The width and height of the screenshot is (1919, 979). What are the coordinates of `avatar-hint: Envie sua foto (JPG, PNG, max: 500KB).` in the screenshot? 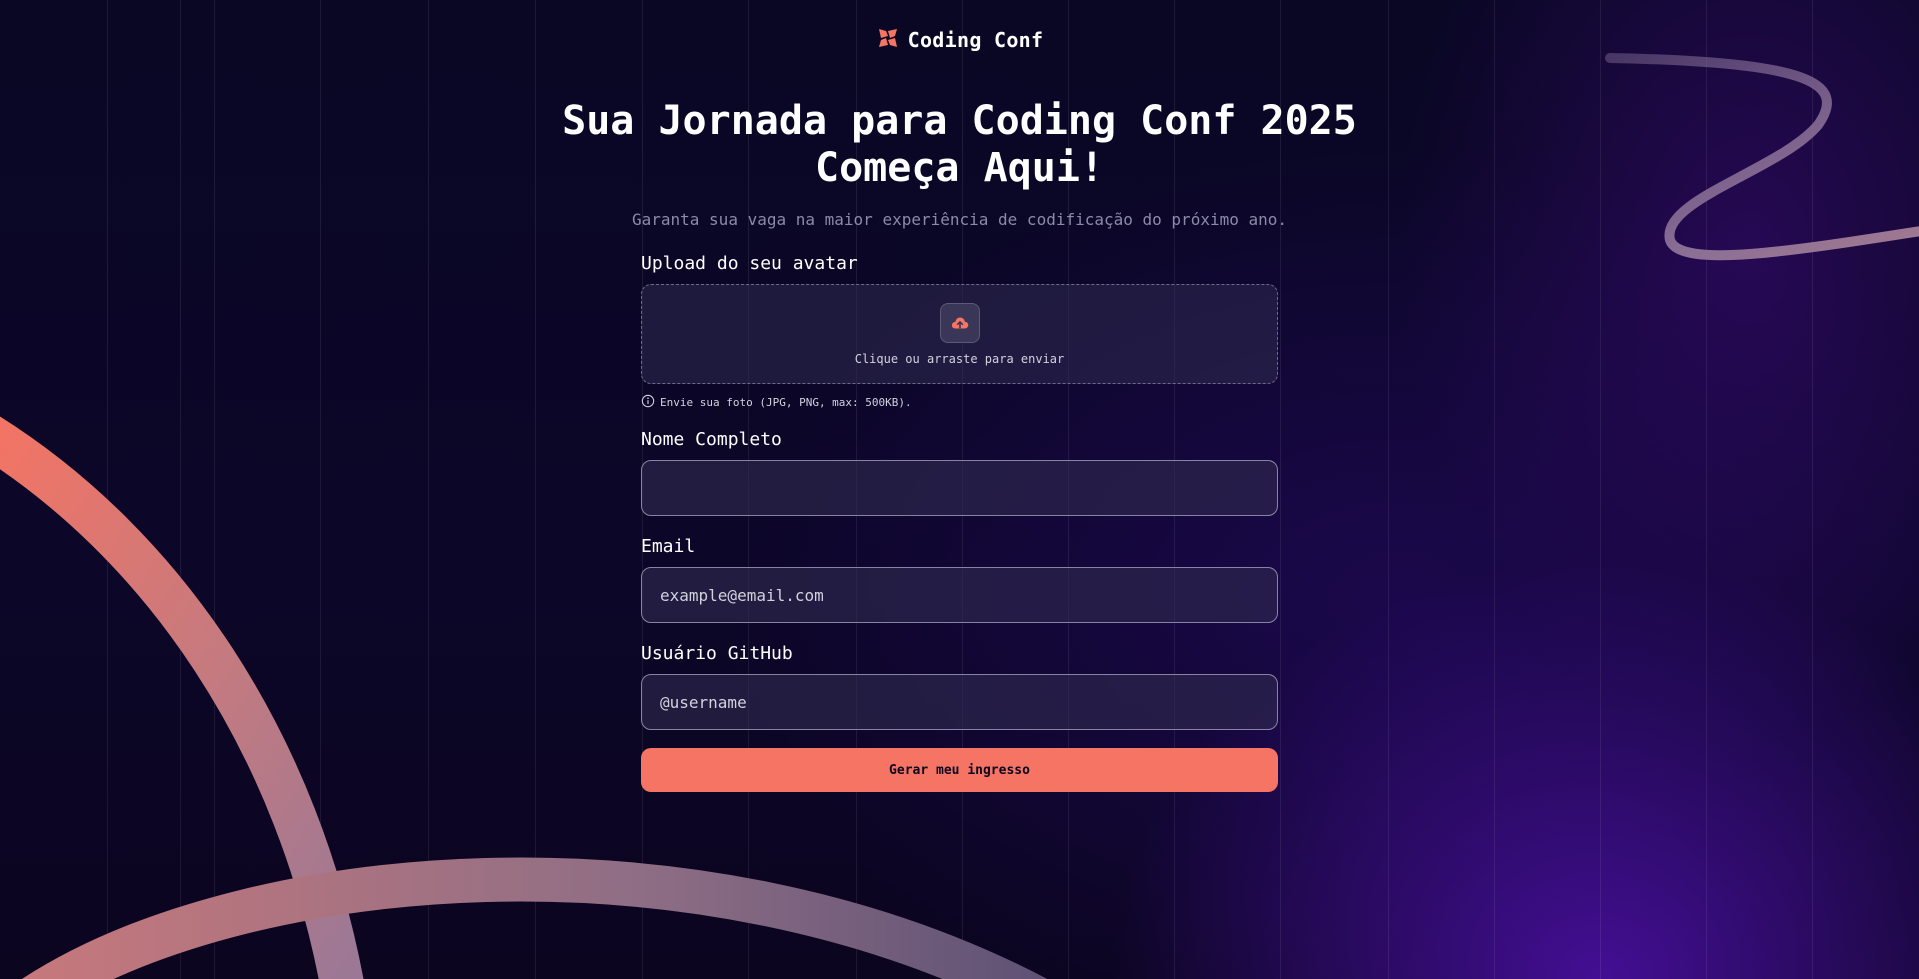 It's located at (959, 402).